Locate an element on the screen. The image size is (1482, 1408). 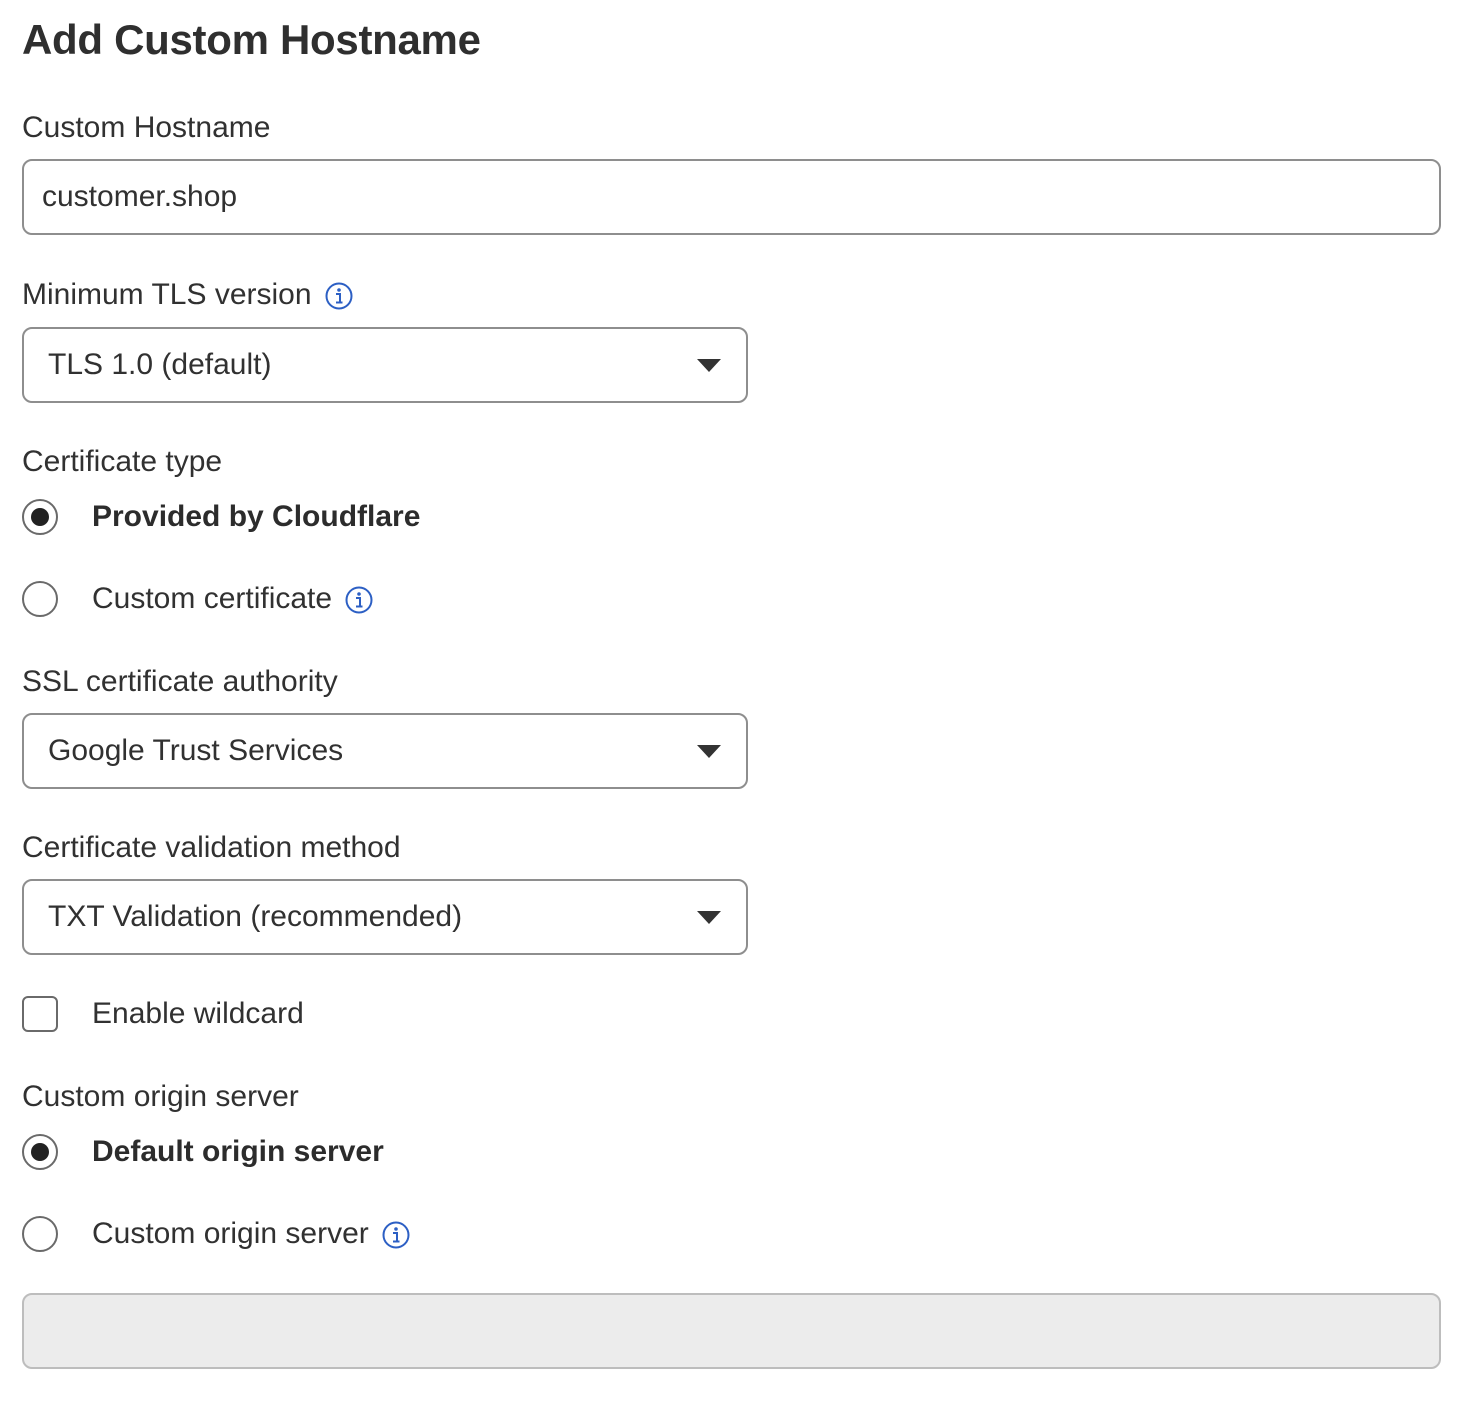
ssl-authority-label: SSL certificate authority is located at coordinates (180, 682).